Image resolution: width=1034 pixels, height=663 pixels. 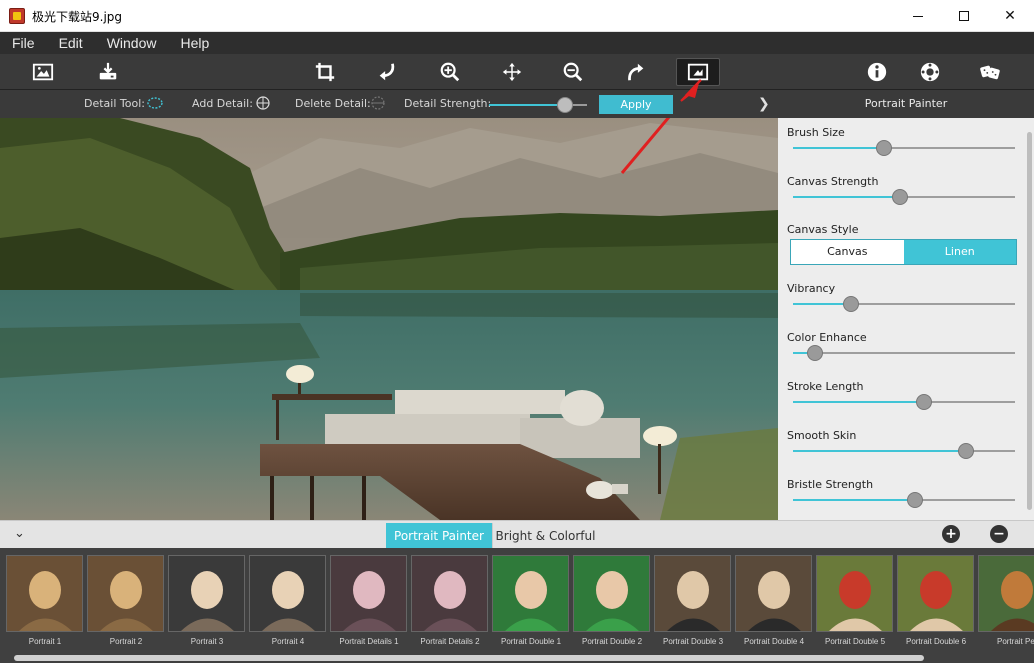 I want to click on add-preset-icon: +, so click(x=951, y=534).